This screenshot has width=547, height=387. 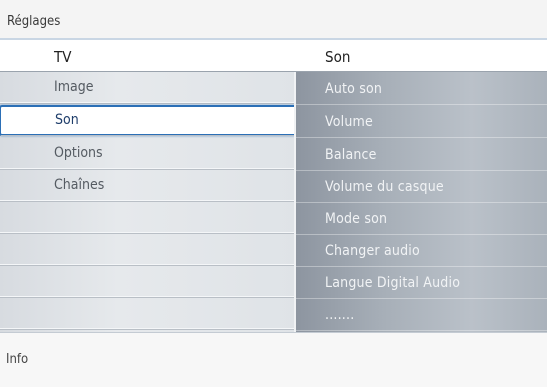 I want to click on left-menu-item-options: Options, so click(x=147, y=154).